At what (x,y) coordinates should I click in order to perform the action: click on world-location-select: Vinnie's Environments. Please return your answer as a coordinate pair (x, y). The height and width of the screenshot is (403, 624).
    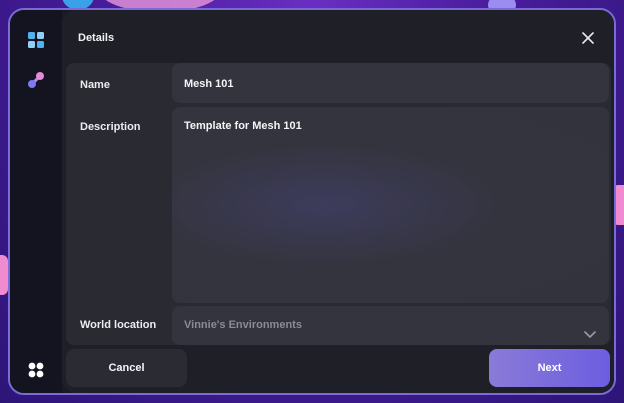
    Looking at the image, I should click on (390, 325).